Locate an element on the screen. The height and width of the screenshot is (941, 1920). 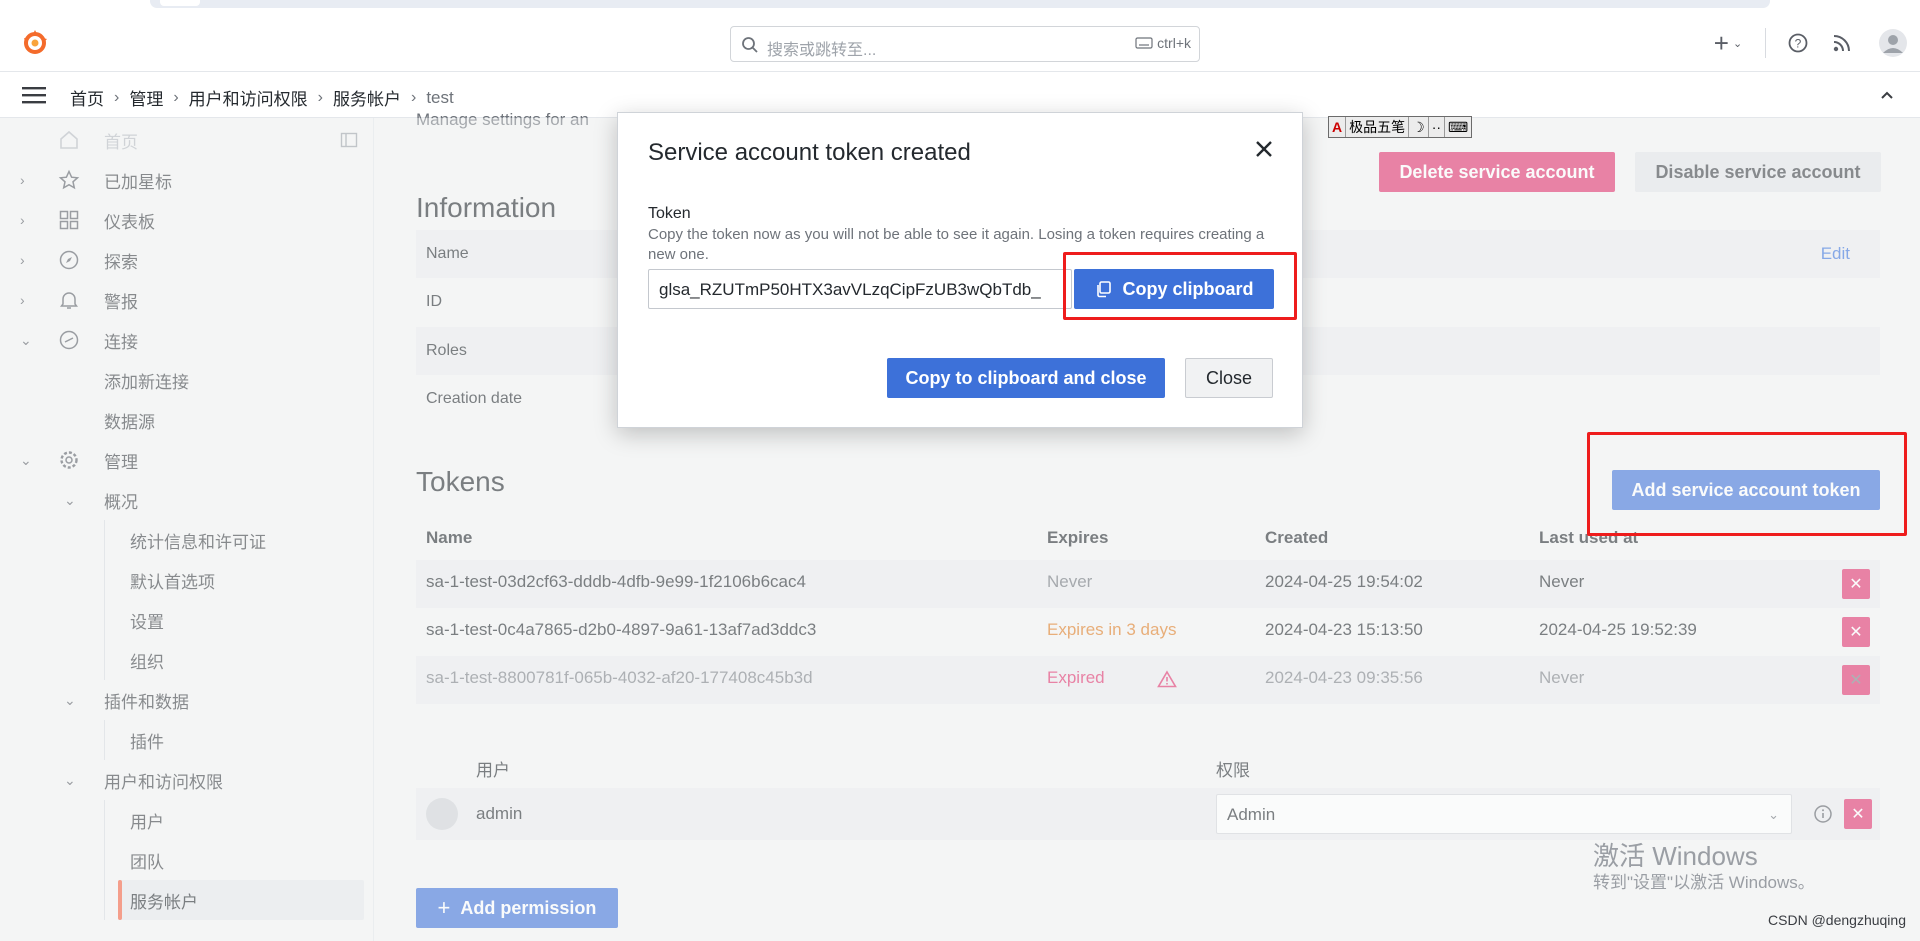
top-bar: 搜索或跳转至... ctrl+k + ⌄ ? is located at coordinates (960, 43).